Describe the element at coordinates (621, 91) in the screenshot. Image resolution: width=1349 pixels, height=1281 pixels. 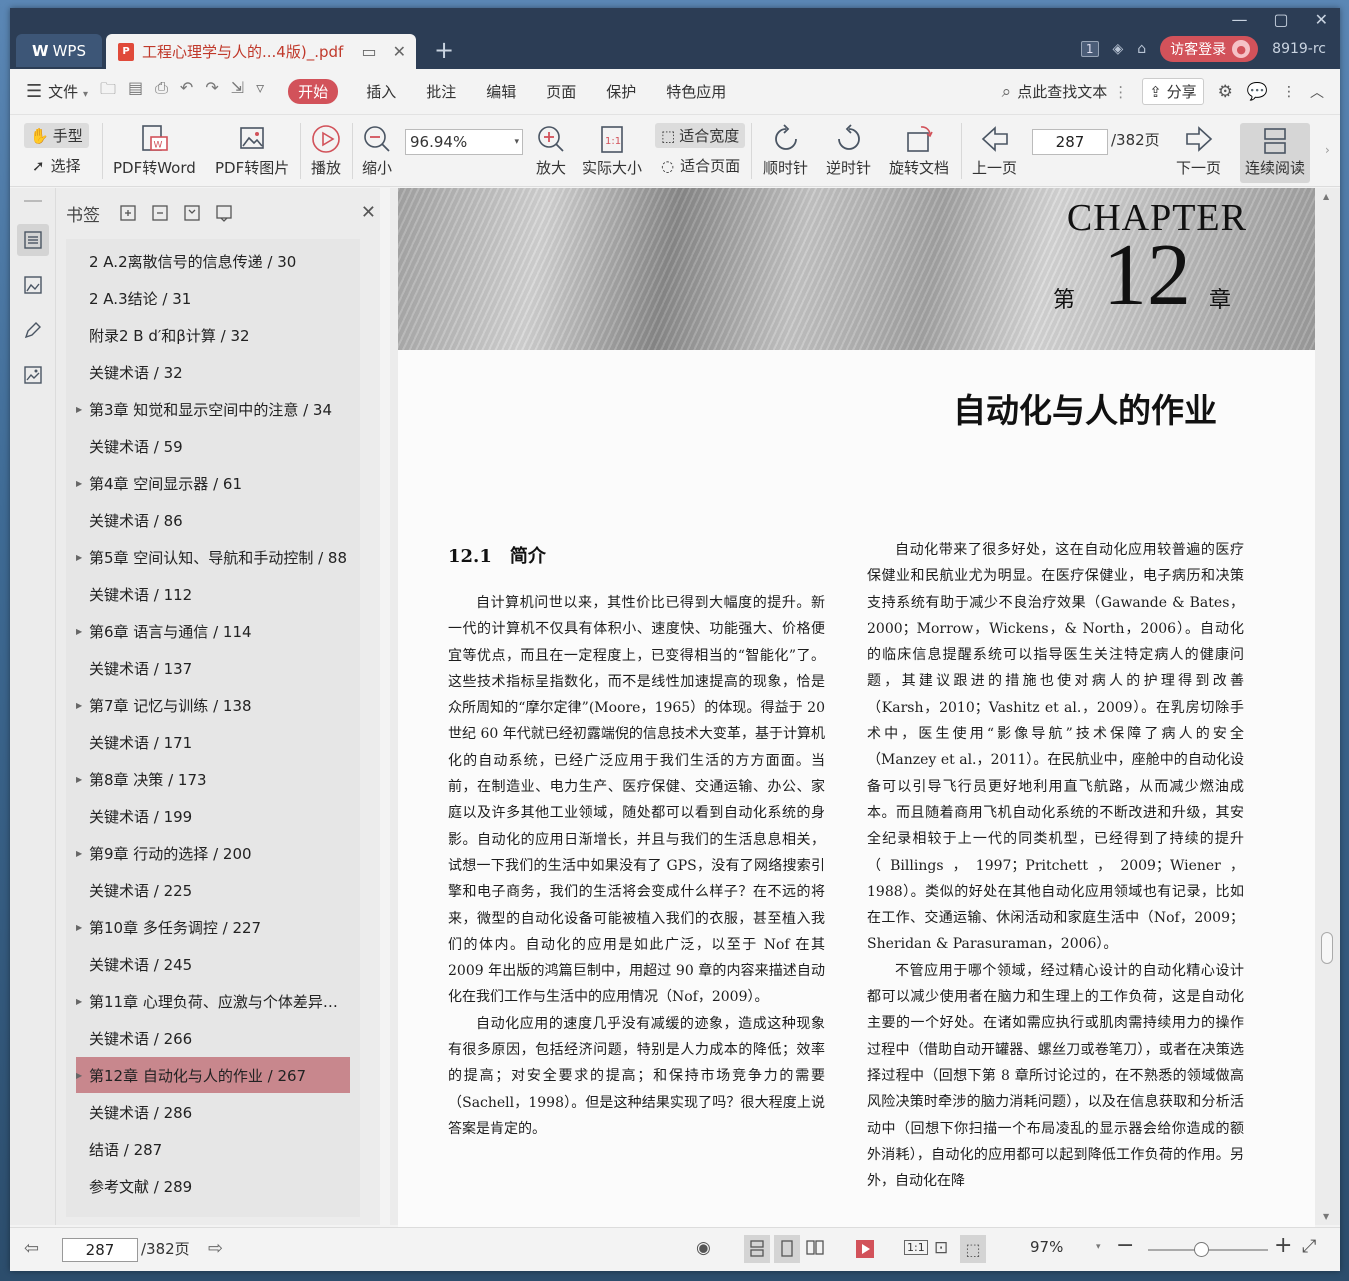
I see `tab-protect: 保护` at that location.